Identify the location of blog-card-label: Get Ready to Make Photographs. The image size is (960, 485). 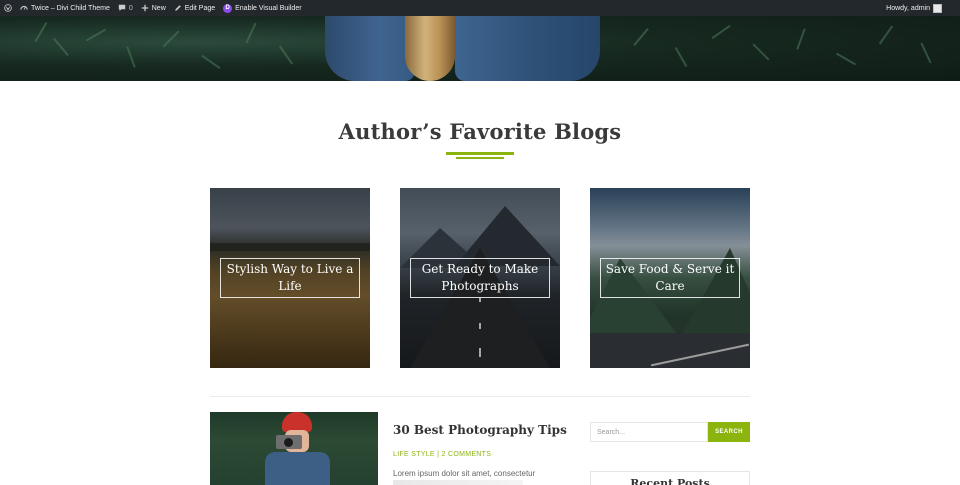
(480, 278).